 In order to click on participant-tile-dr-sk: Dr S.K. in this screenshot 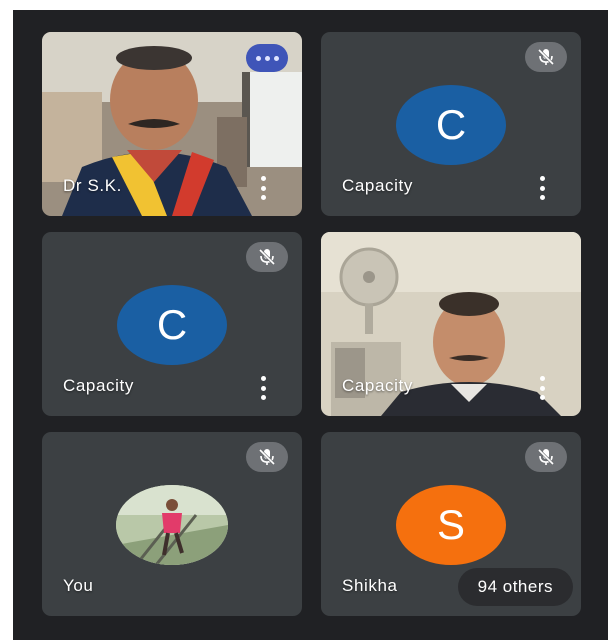, I will do `click(172, 124)`.